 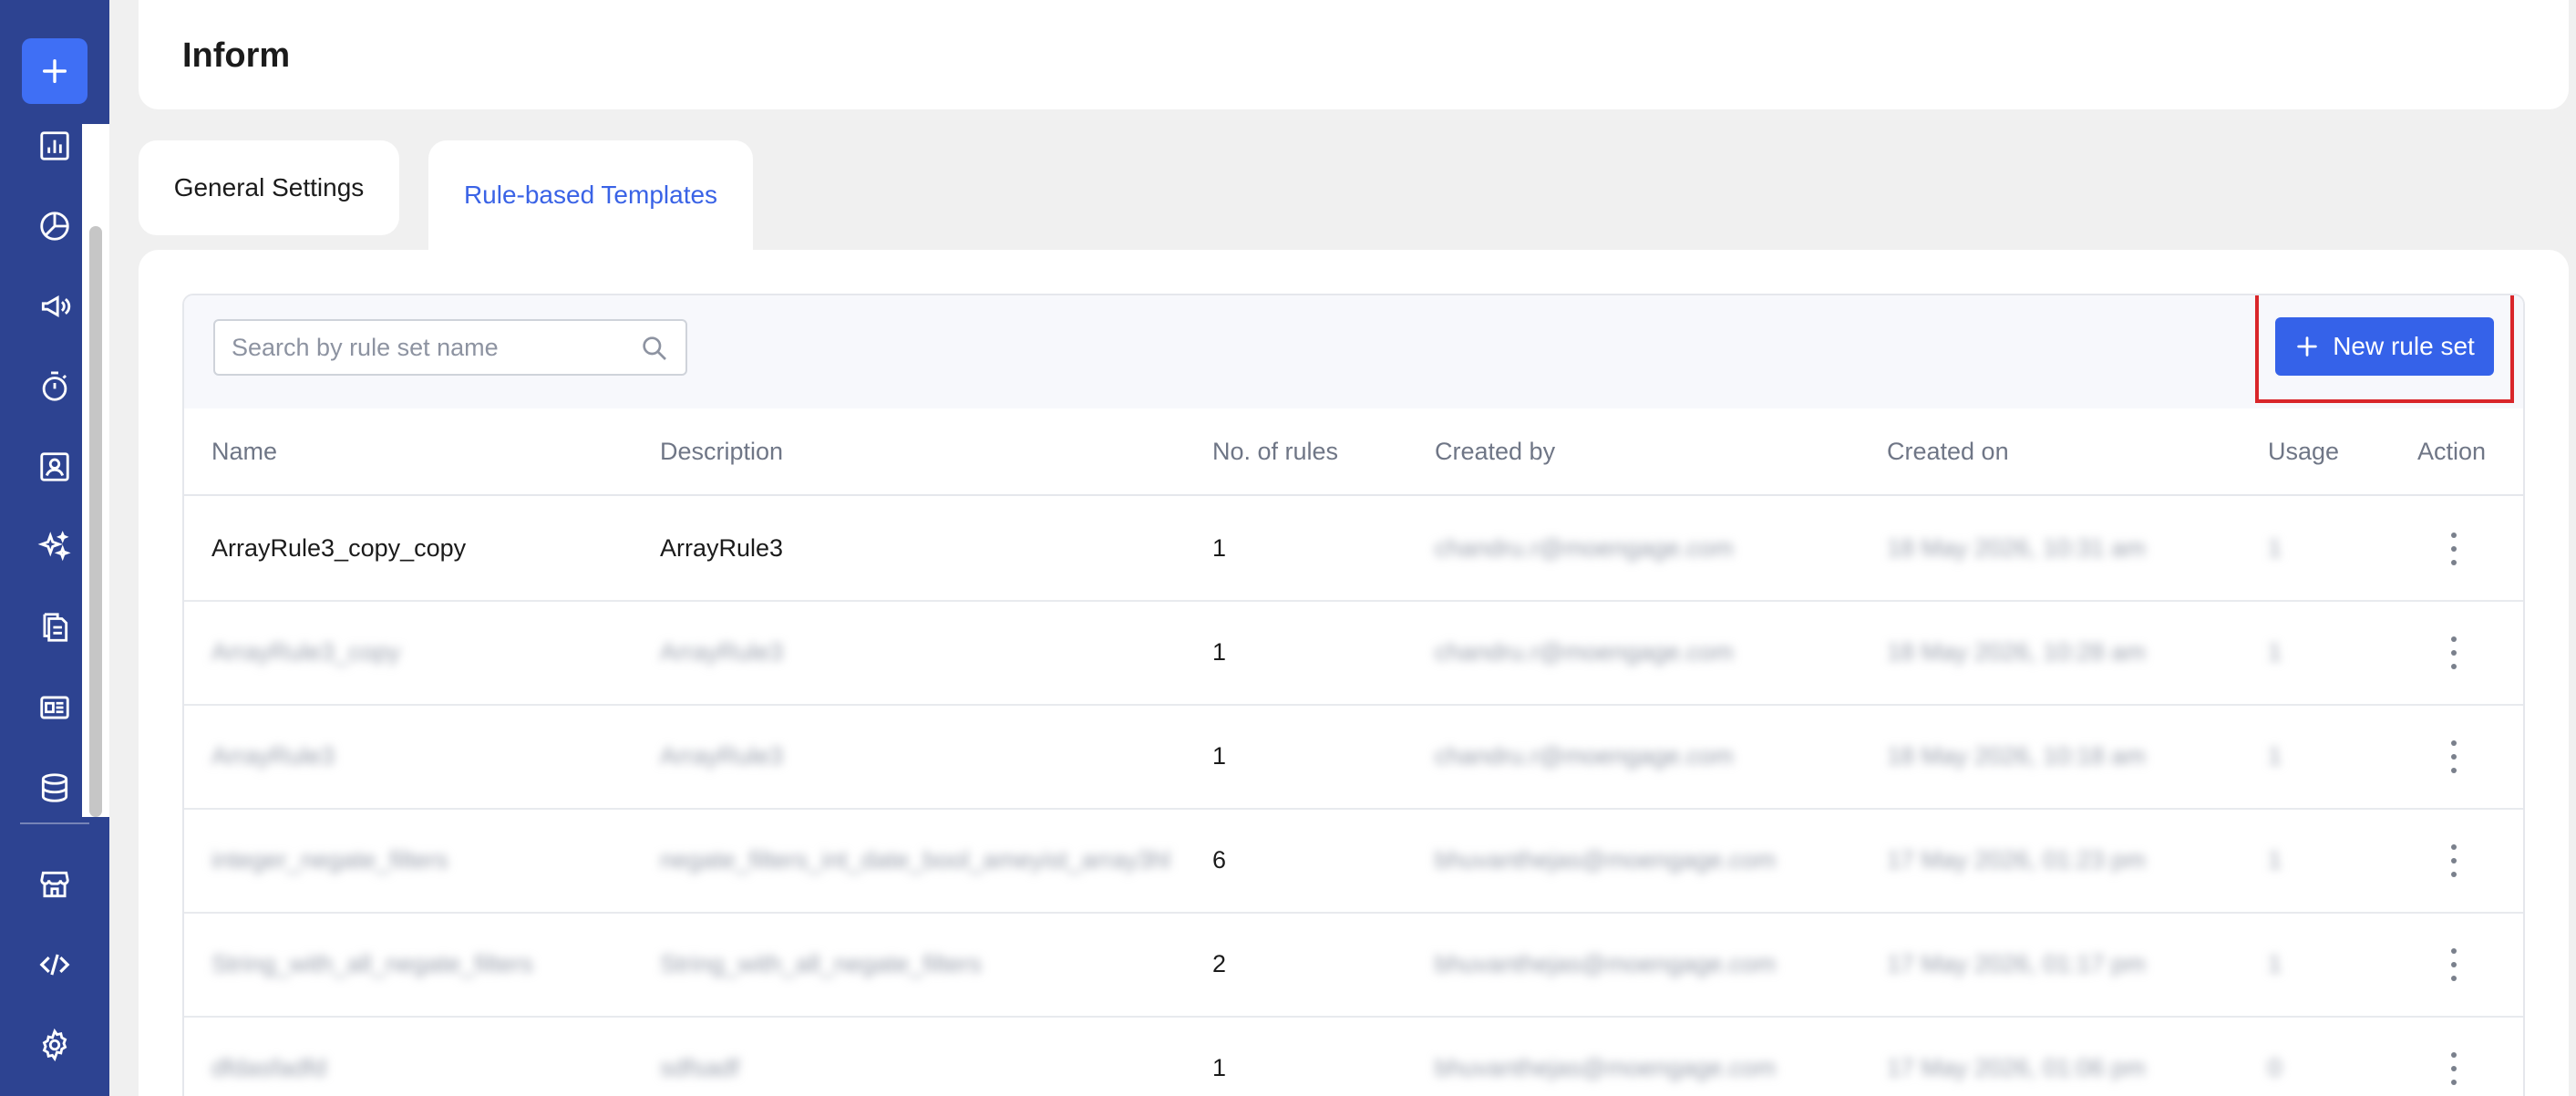 I want to click on search-input, so click(x=423, y=347).